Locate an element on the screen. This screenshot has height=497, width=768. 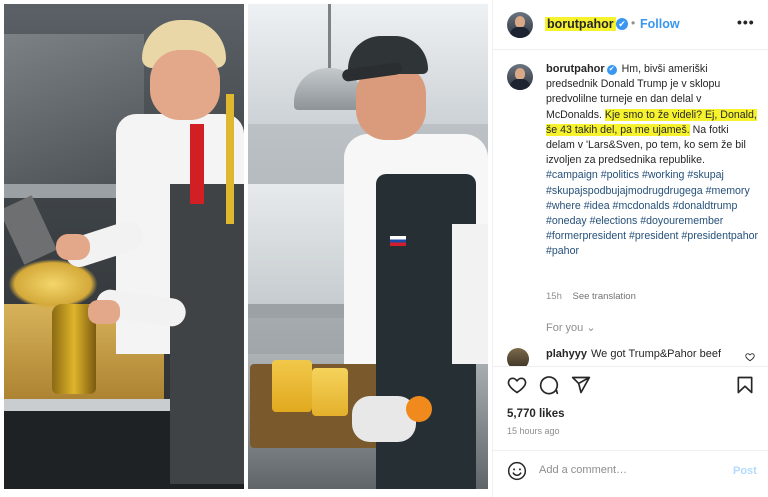
caption-meta: 15h See translation is located at coordinates (591, 296).